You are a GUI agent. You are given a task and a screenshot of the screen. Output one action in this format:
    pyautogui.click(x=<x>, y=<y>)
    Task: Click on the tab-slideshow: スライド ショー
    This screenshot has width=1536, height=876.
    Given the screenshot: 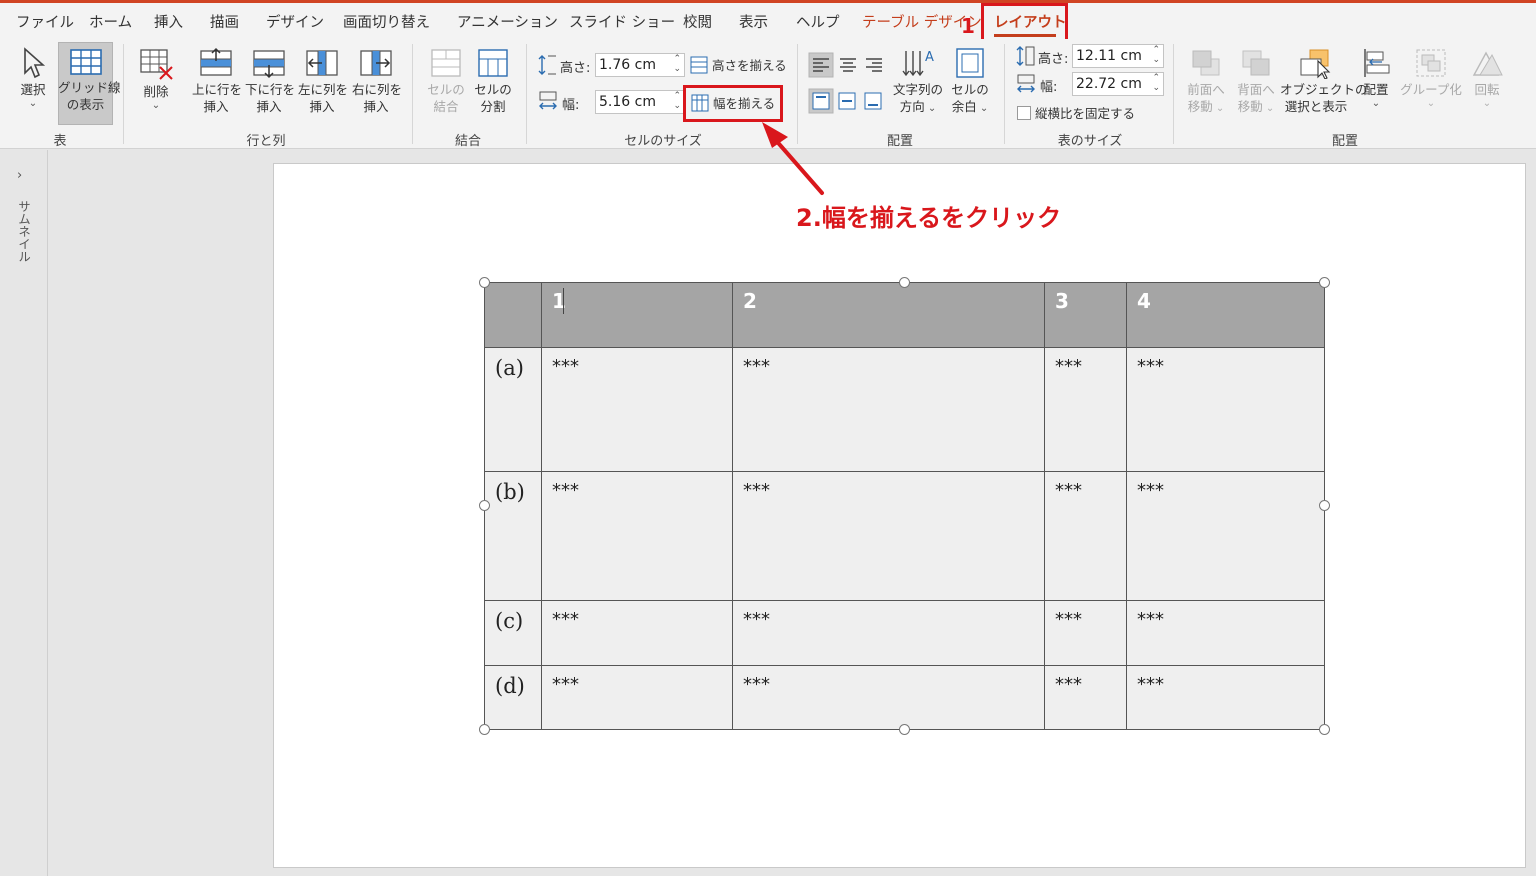 What is the action you would take?
    pyautogui.click(x=622, y=21)
    